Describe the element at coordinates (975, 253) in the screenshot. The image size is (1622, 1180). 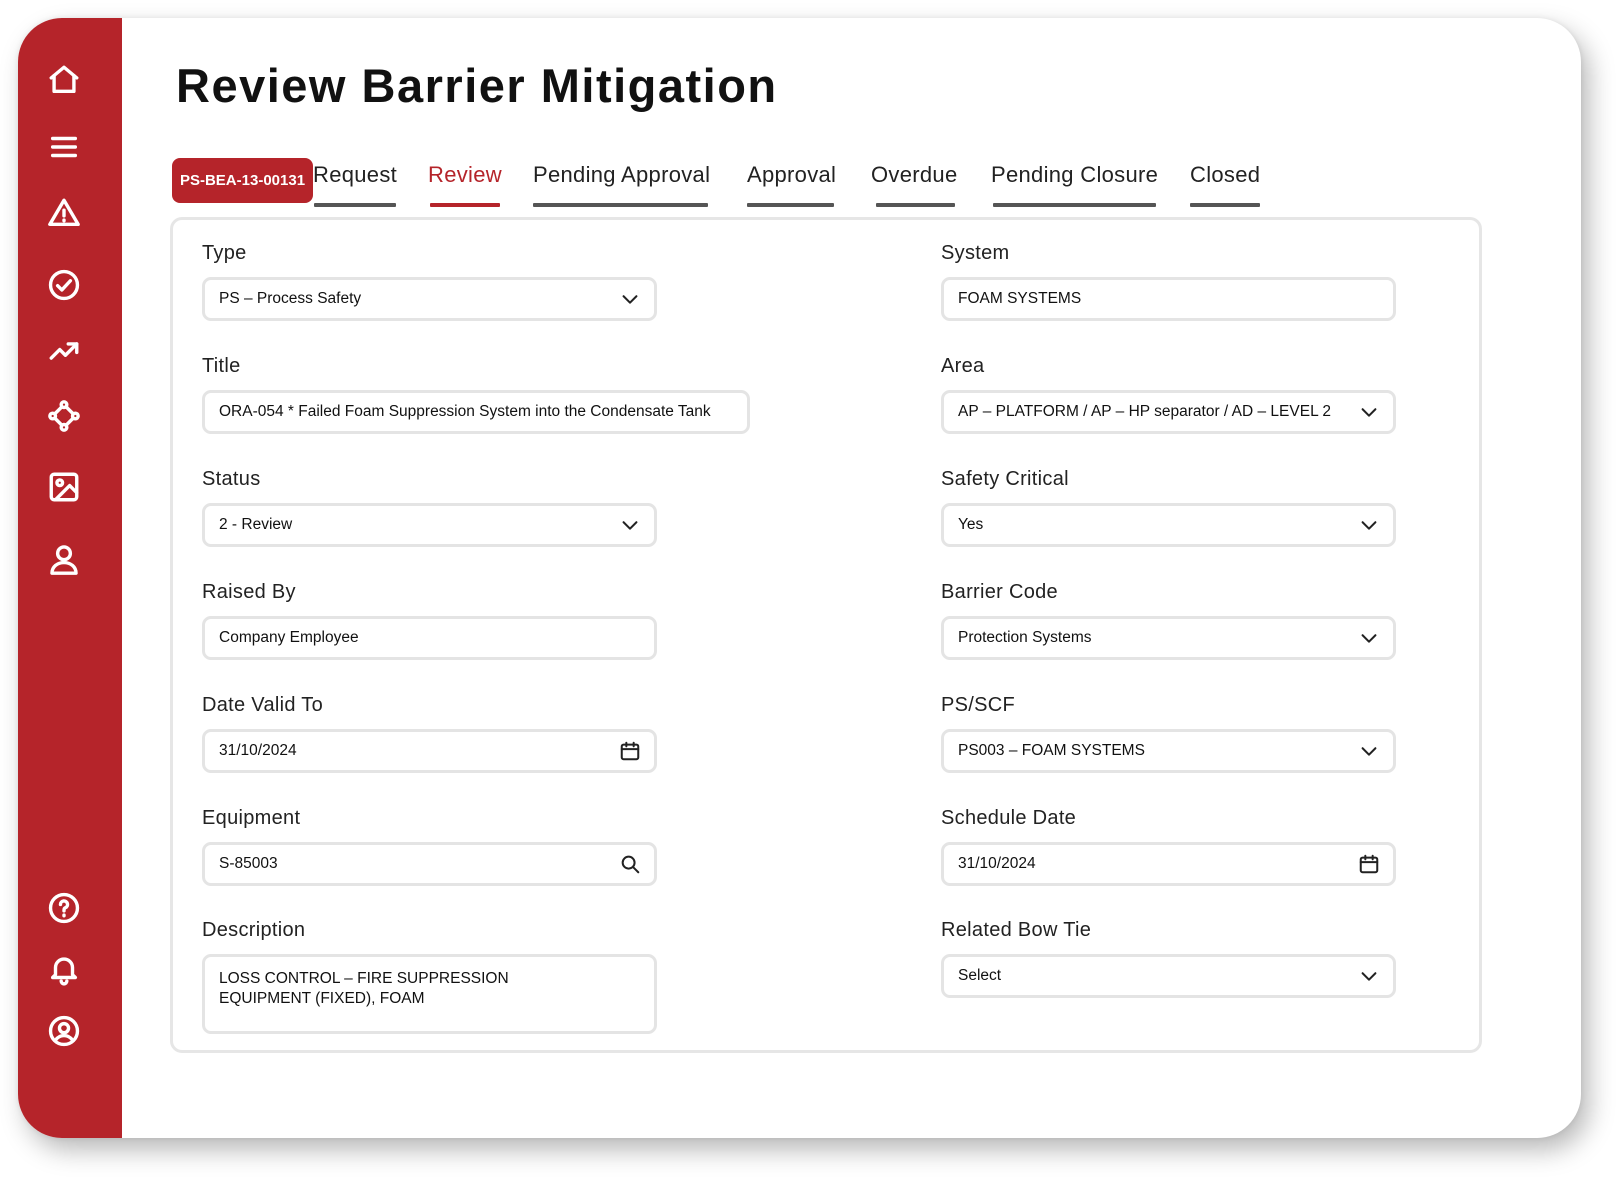
I see `system-label: System` at that location.